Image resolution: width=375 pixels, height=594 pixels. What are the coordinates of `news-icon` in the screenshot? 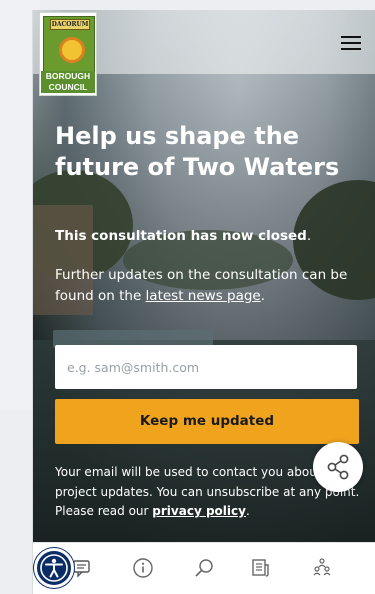 It's located at (261, 568).